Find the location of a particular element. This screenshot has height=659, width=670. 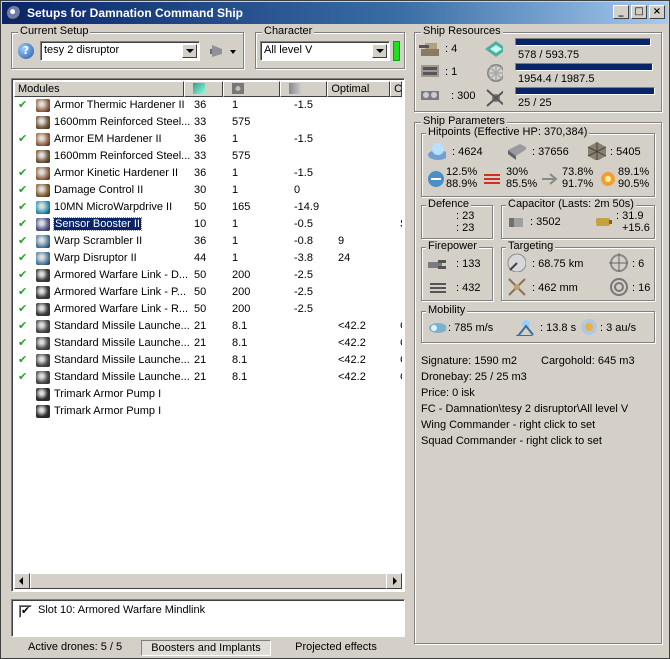

character-select: All level V is located at coordinates (325, 51).